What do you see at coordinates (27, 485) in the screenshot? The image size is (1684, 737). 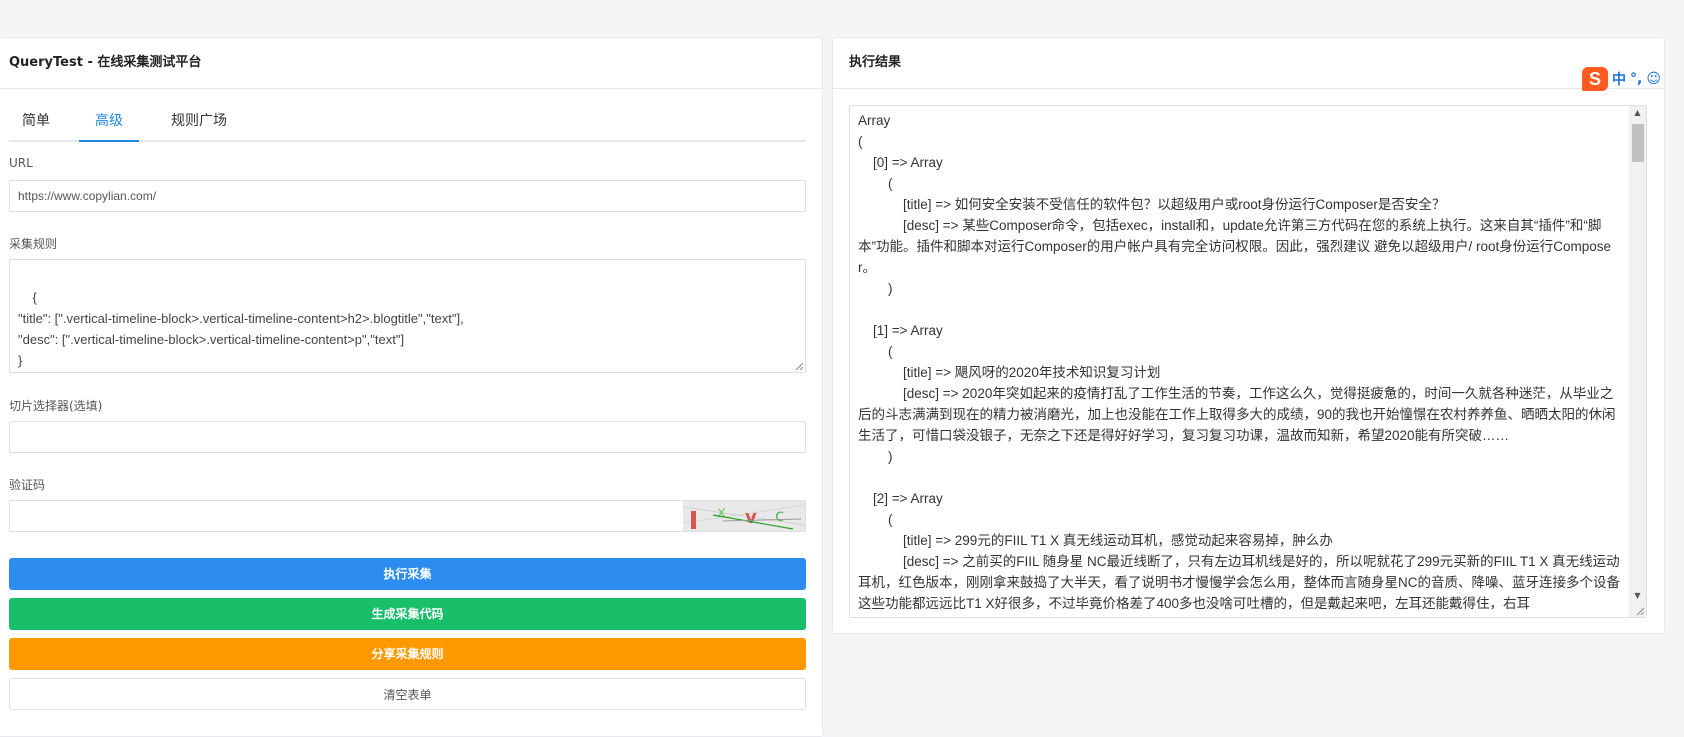 I see `captcha-label: 验证码` at bounding box center [27, 485].